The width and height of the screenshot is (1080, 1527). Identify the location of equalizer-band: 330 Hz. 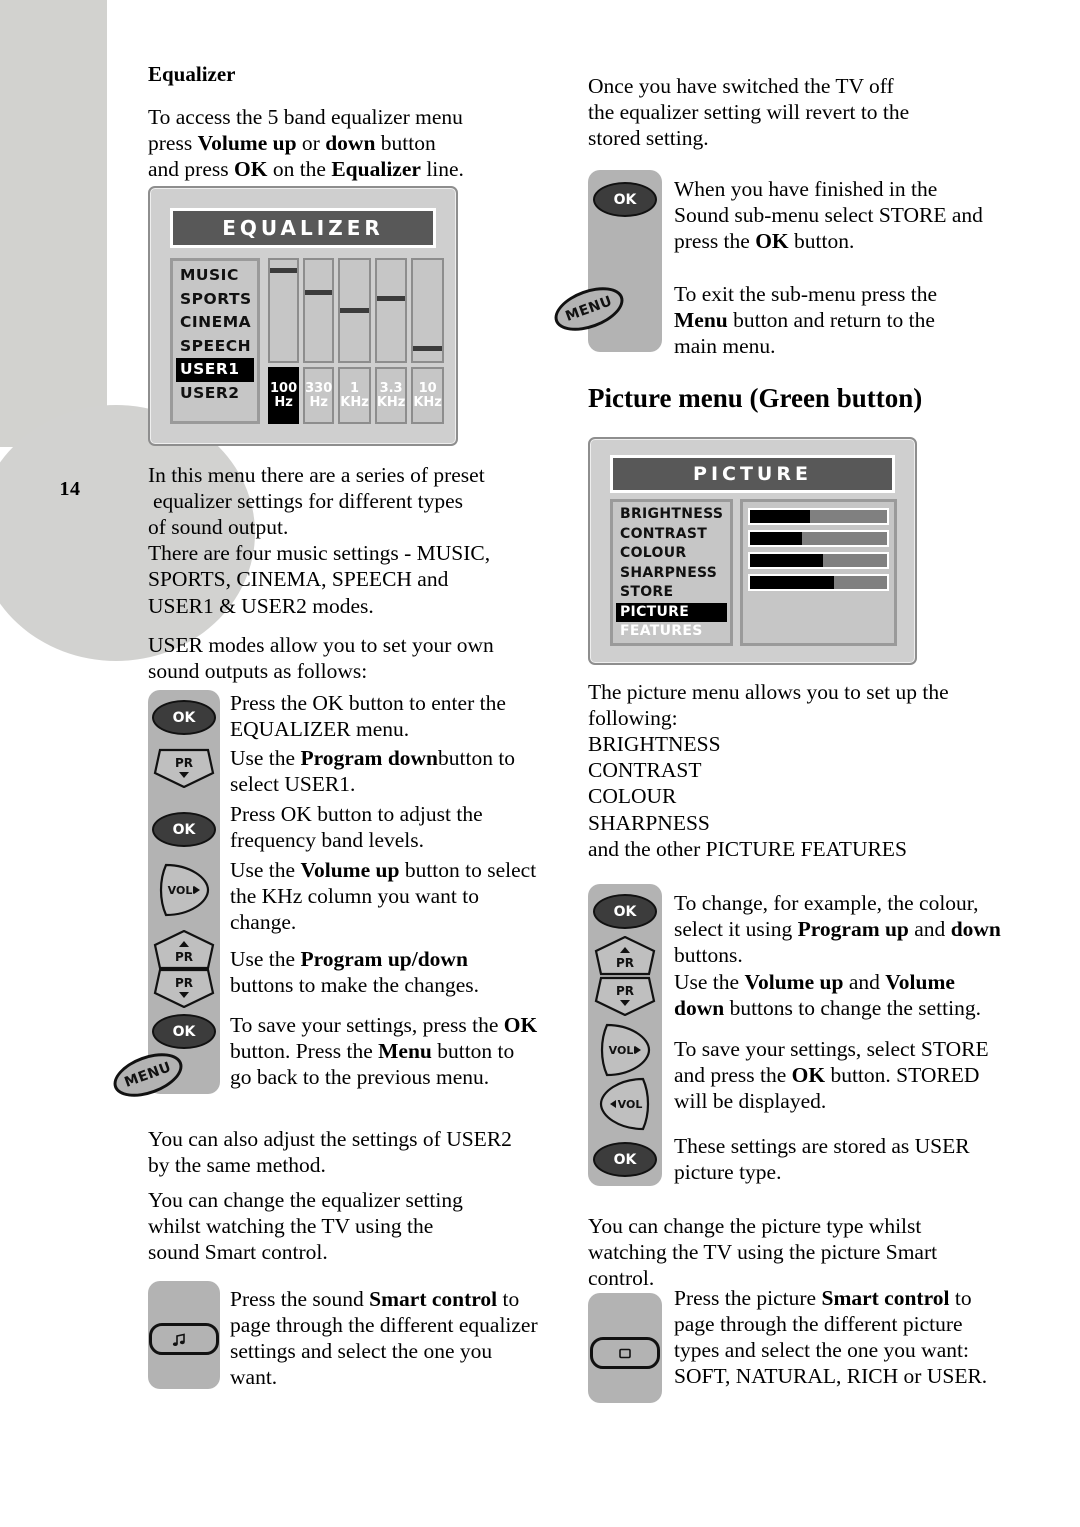
(319, 341).